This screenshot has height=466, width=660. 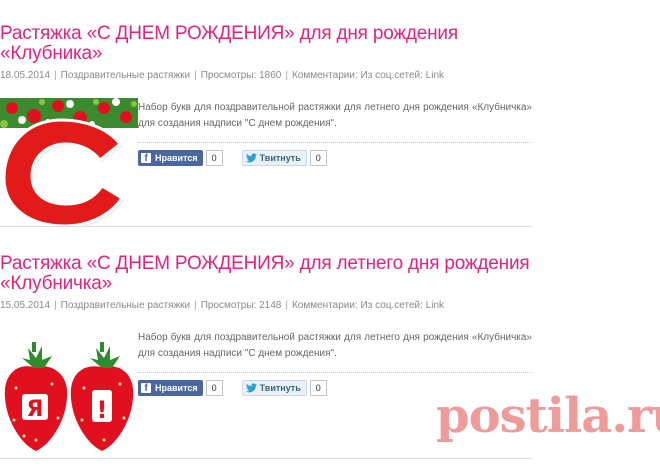 I want to click on strawberry-letter-c-image, so click(x=69, y=163).